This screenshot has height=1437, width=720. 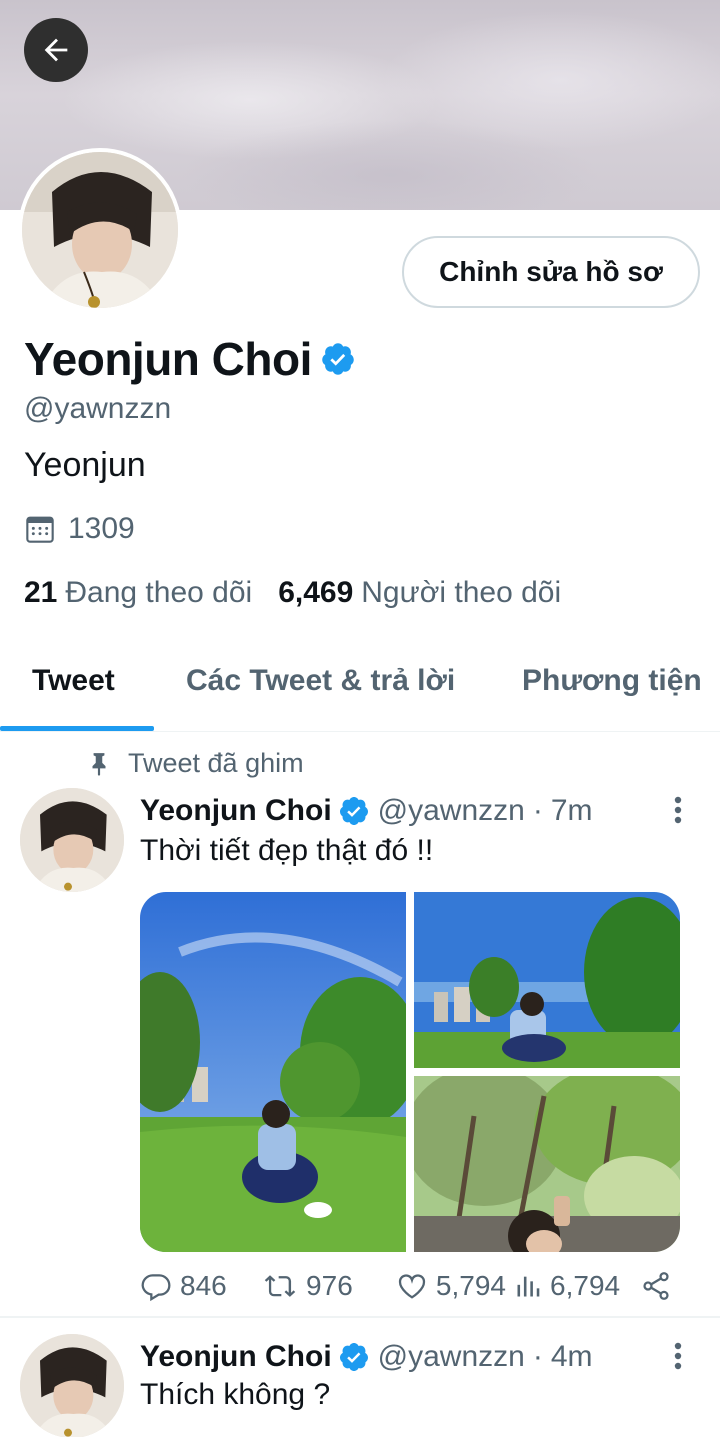 I want to click on pin-icon, so click(x=99, y=764).